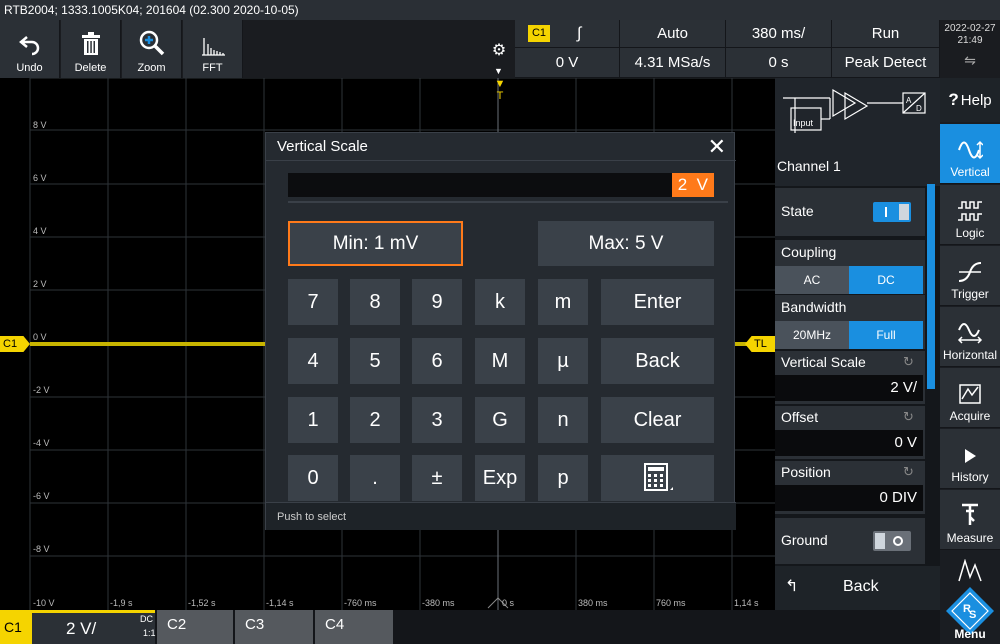  I want to click on nav-acquire: Acquire, so click(970, 398).